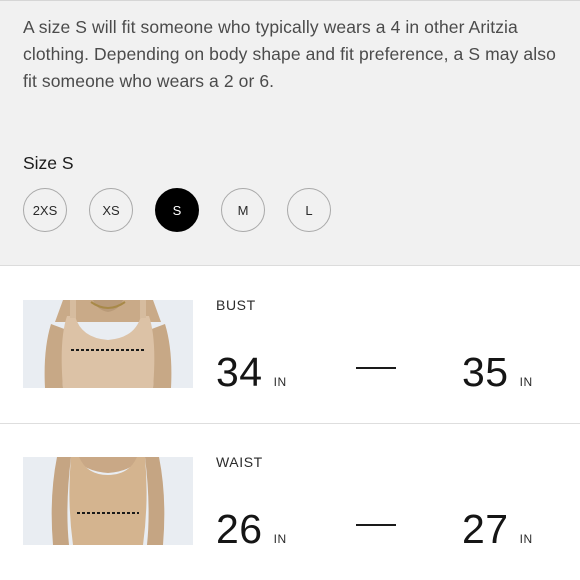 The width and height of the screenshot is (580, 580). What do you see at coordinates (290, 0) in the screenshot?
I see `divider` at bounding box center [290, 0].